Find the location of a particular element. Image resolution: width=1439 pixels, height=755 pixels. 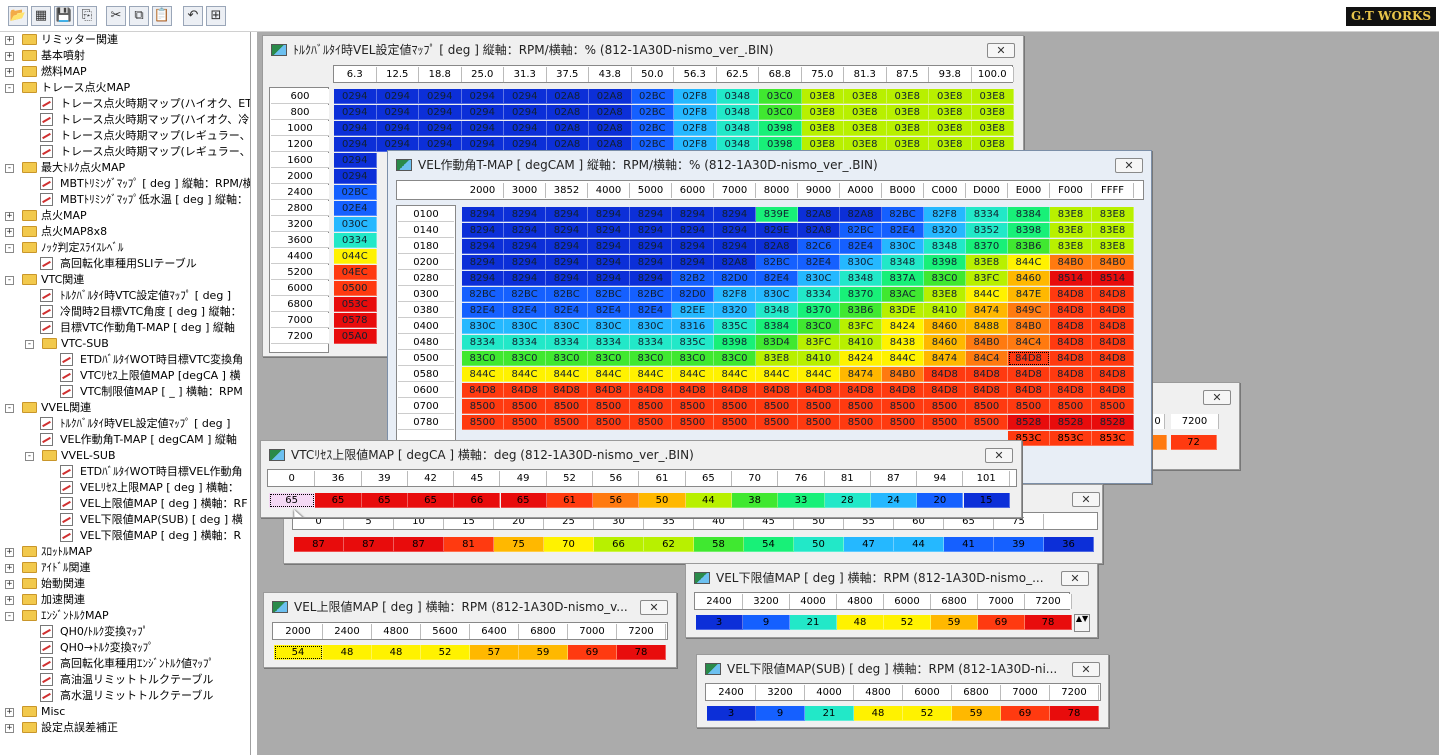

tree-item: VEL作動角T-MAP [ degCAM ] 縦軸 is located at coordinates (125, 440).